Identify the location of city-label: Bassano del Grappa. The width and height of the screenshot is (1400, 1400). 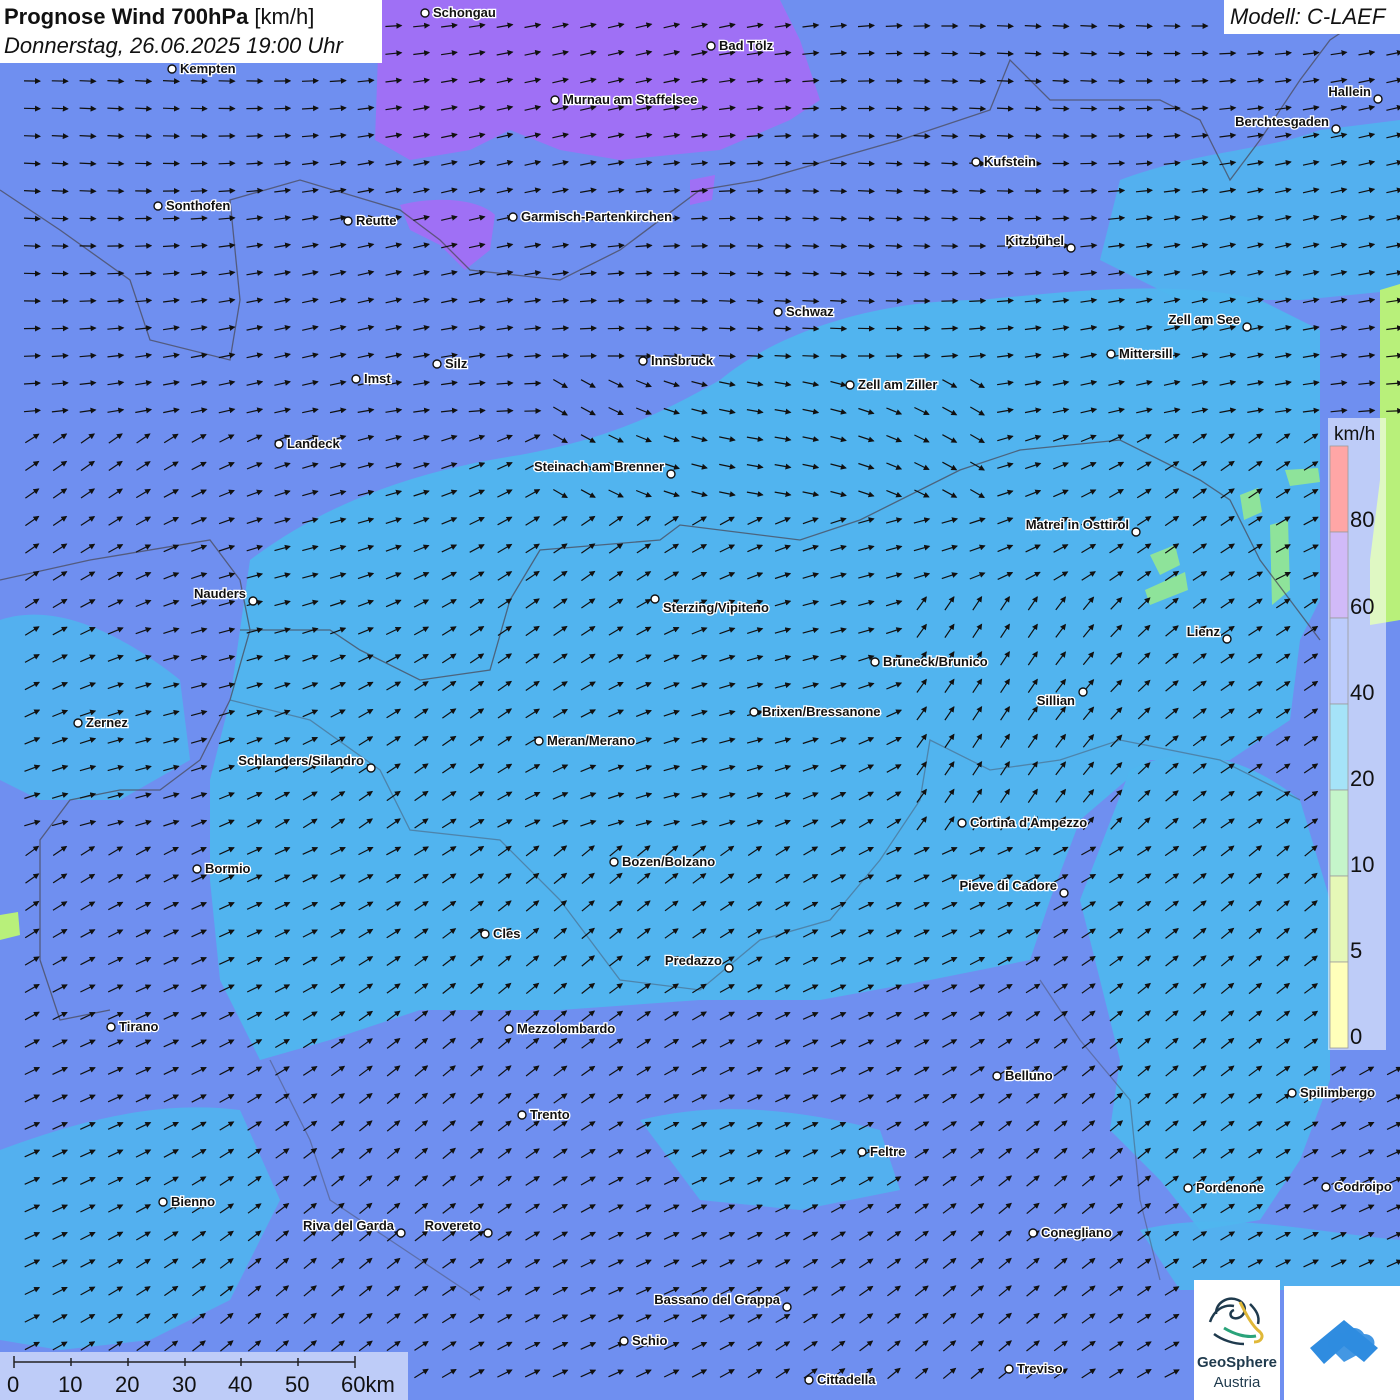
(717, 1299).